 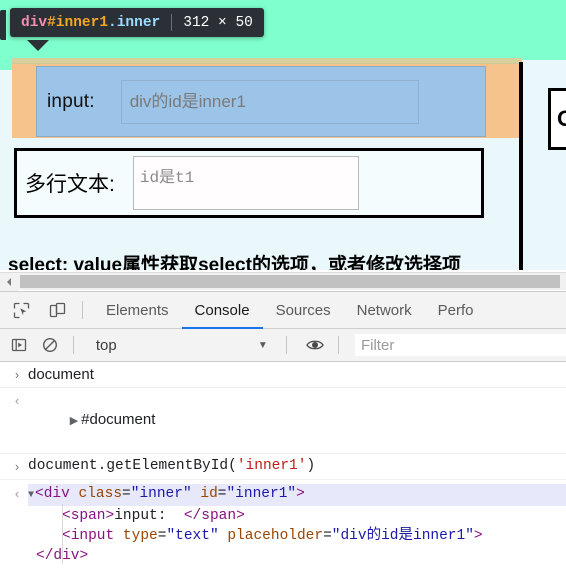 I want to click on node-token-attr: id, so click(x=209, y=494).